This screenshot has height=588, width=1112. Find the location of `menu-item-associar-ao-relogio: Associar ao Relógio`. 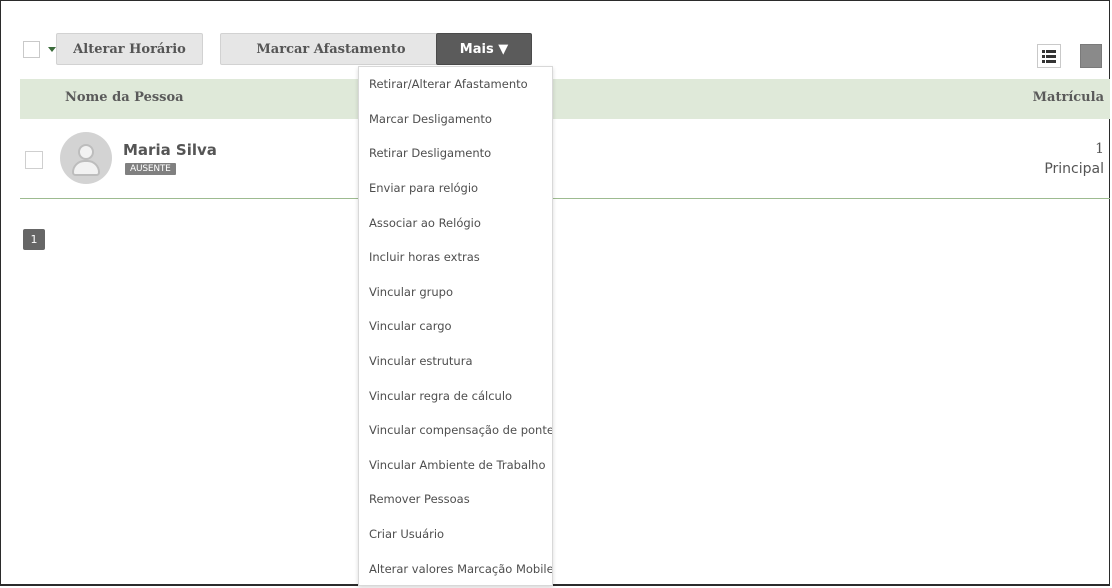

menu-item-associar-ao-relogio: Associar ao Relógio is located at coordinates (455, 222).